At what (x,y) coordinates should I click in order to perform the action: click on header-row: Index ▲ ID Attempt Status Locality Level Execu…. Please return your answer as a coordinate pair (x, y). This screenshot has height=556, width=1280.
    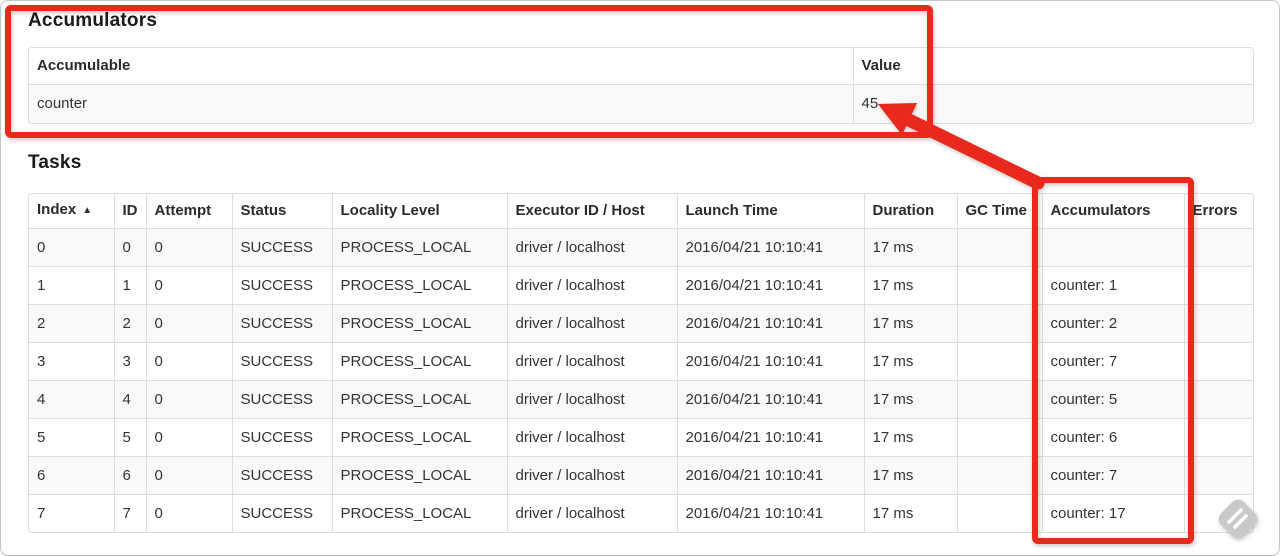
    Looking at the image, I should click on (641, 211).